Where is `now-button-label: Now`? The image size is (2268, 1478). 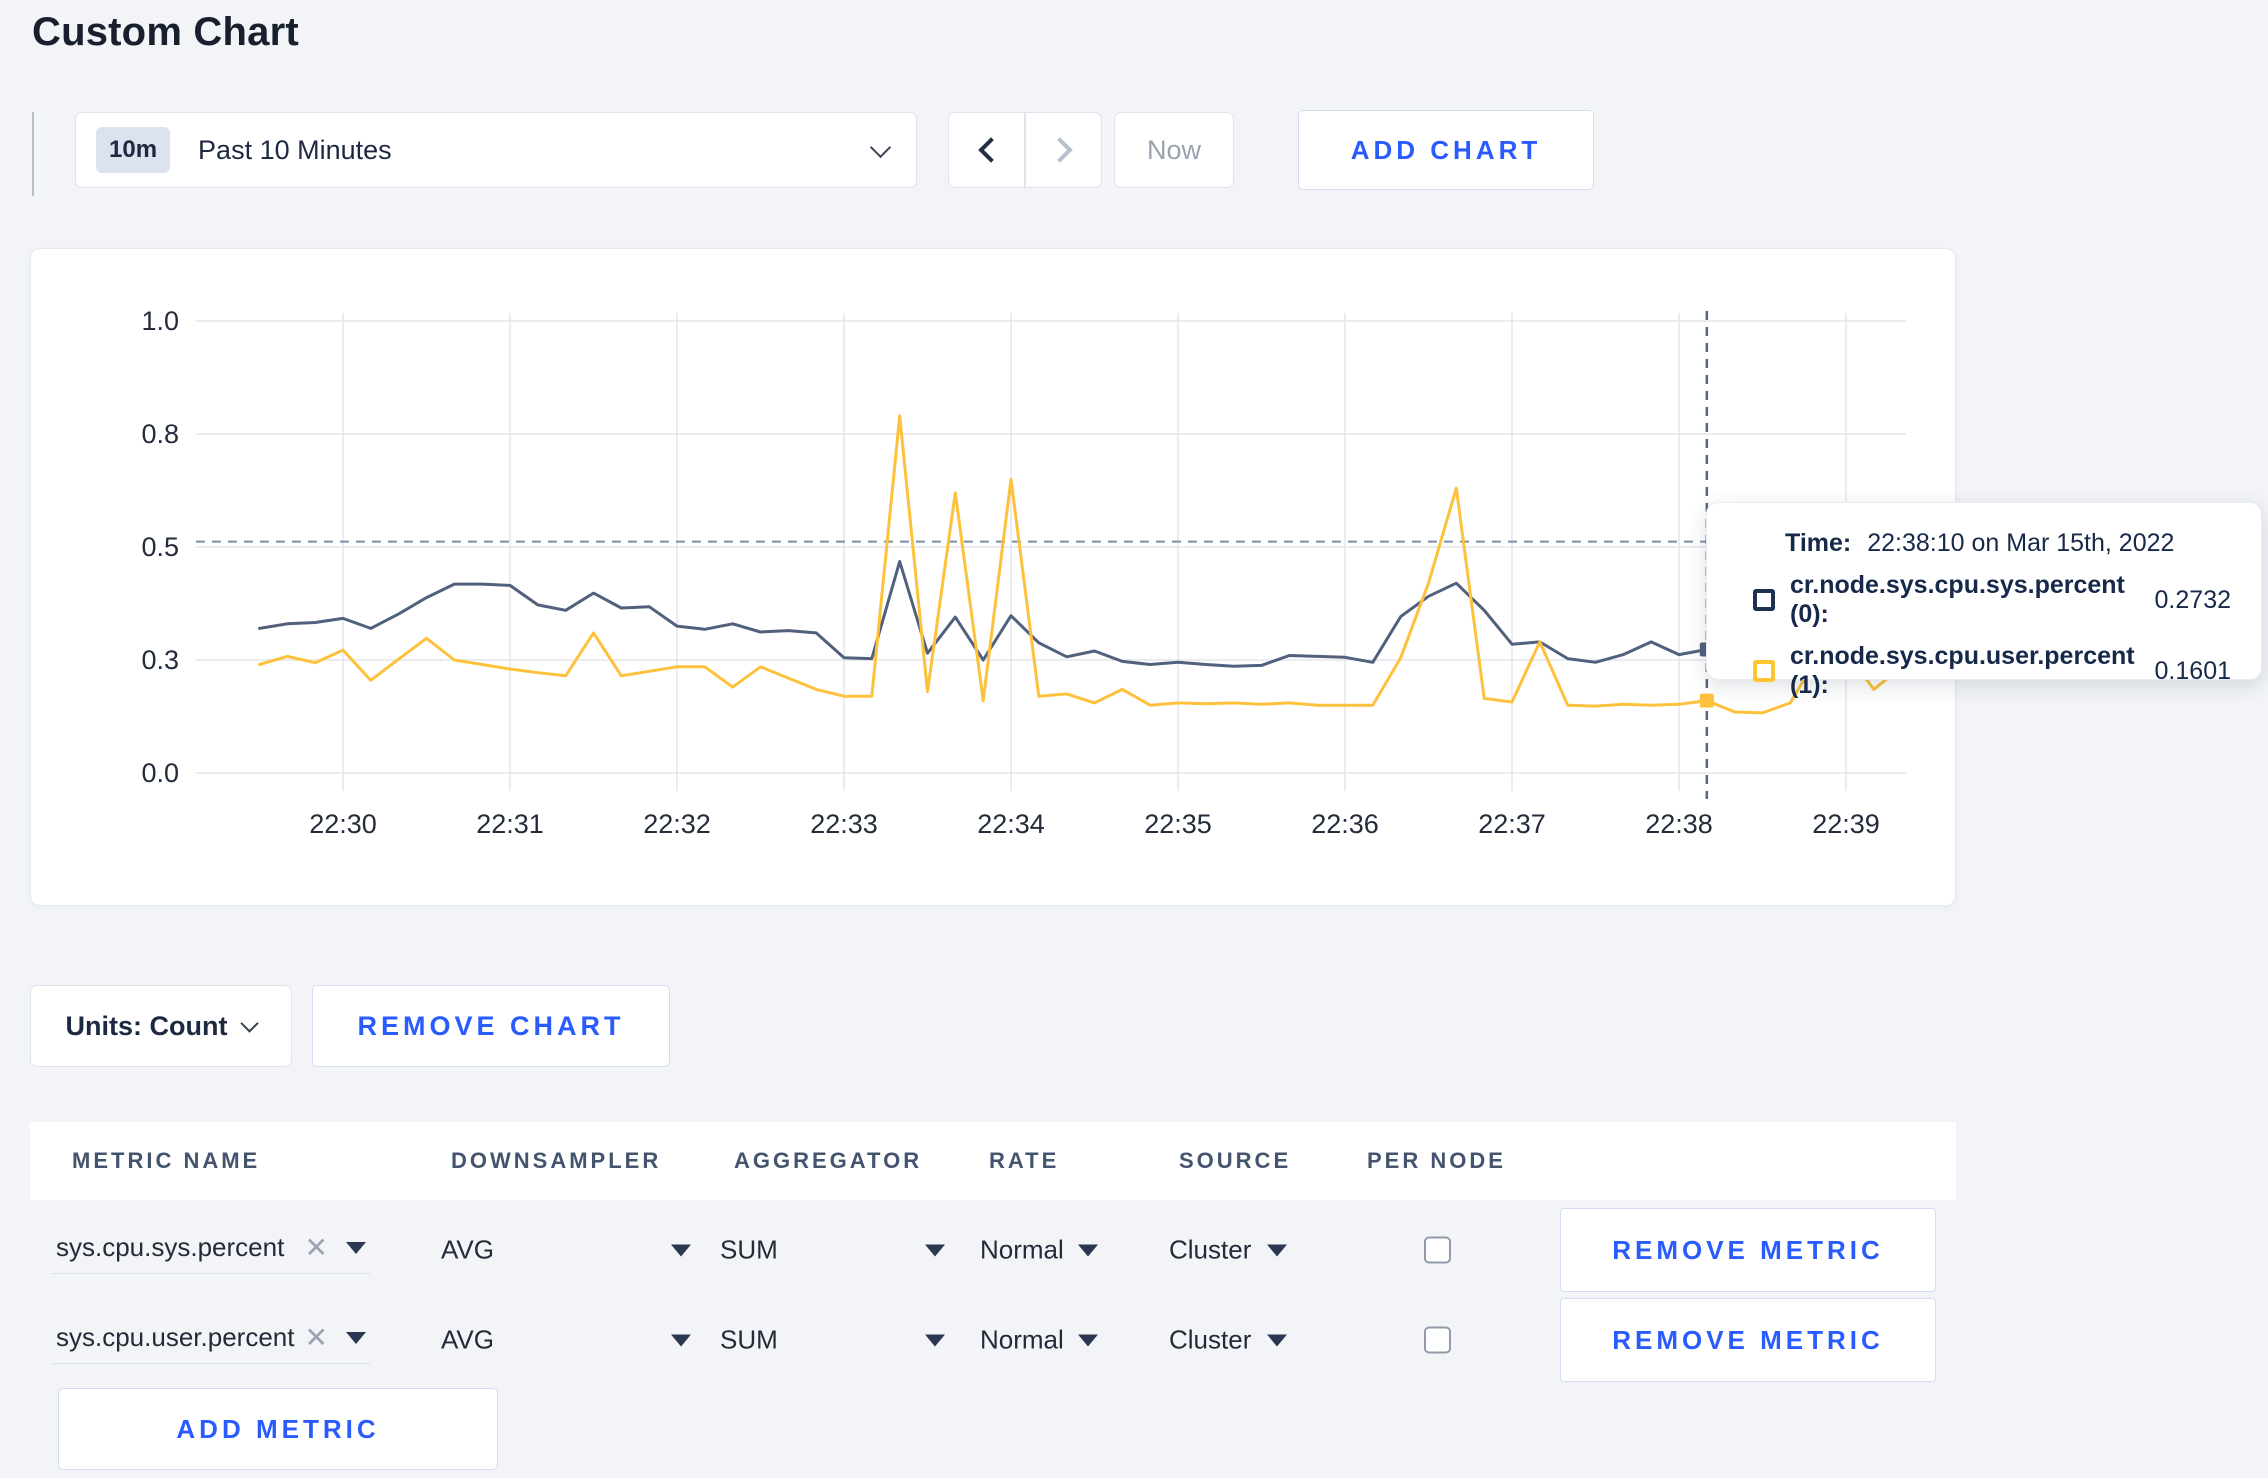 now-button-label: Now is located at coordinates (1173, 149).